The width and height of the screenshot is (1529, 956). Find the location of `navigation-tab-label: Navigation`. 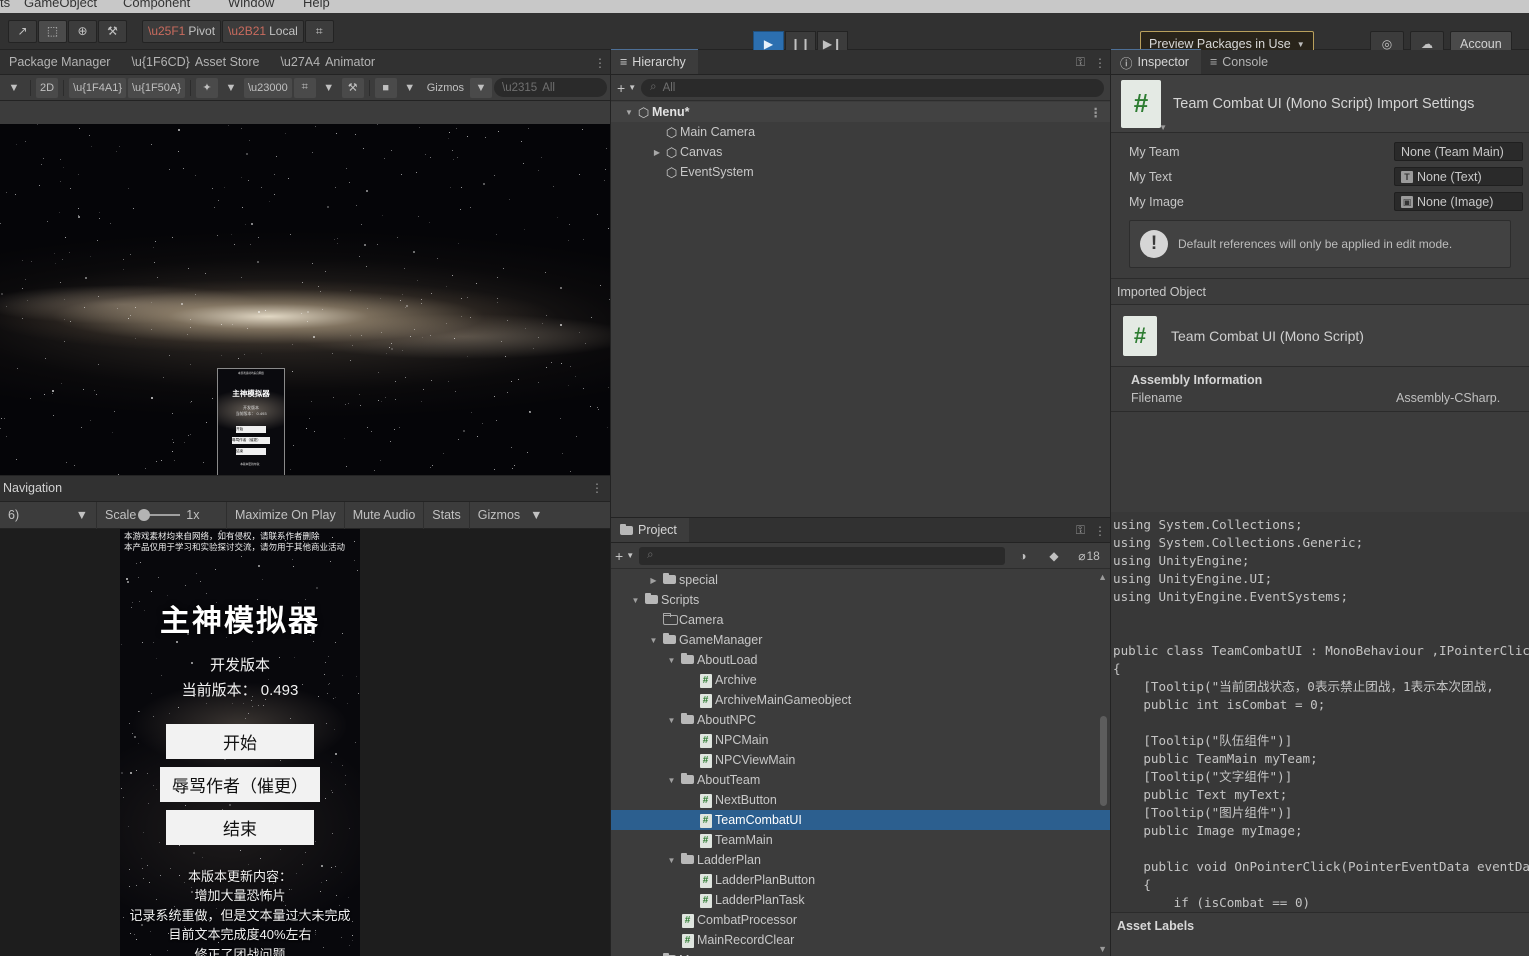

navigation-tab-label: Navigation is located at coordinates (32, 488).